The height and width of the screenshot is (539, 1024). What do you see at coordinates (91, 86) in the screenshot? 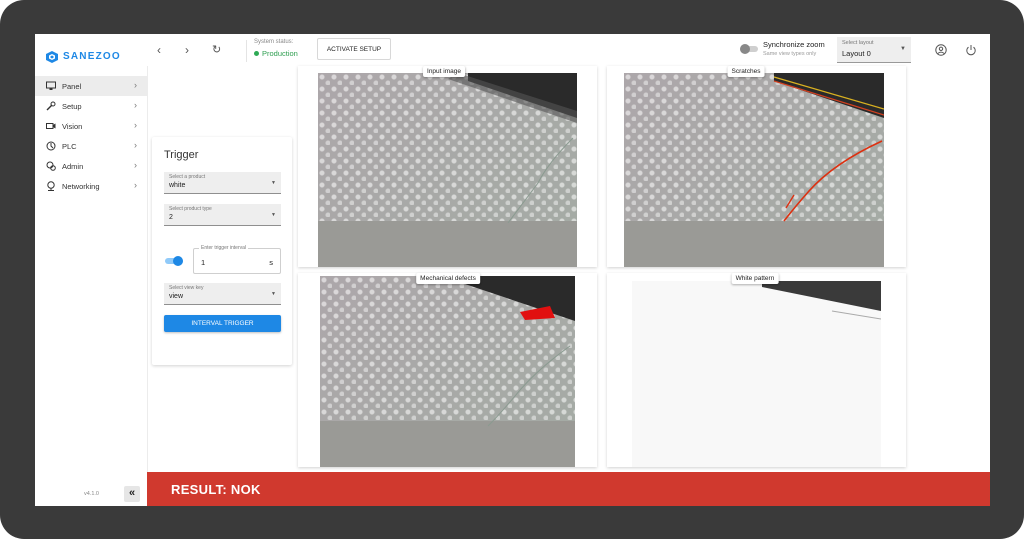
I see `sidebar-item-panel: Panel ›` at bounding box center [91, 86].